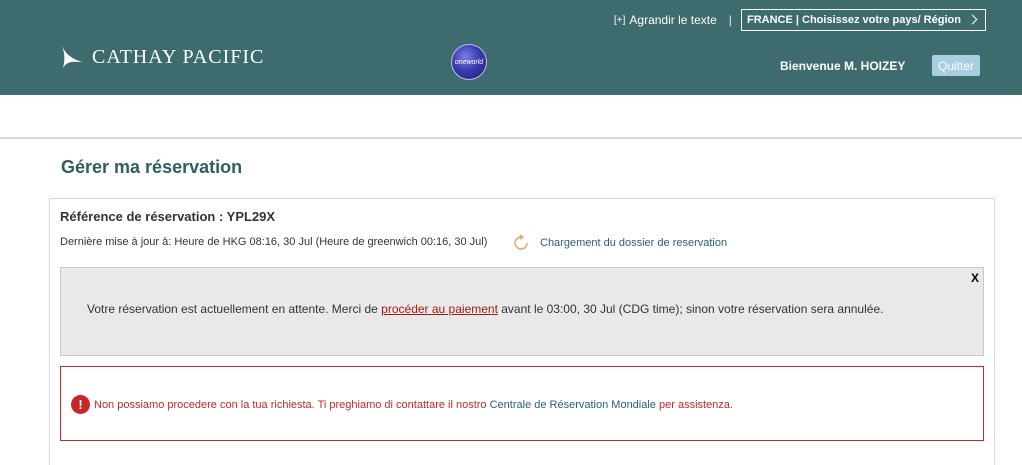 This screenshot has height=465, width=1022. I want to click on logout-button: Quitter, so click(956, 65).